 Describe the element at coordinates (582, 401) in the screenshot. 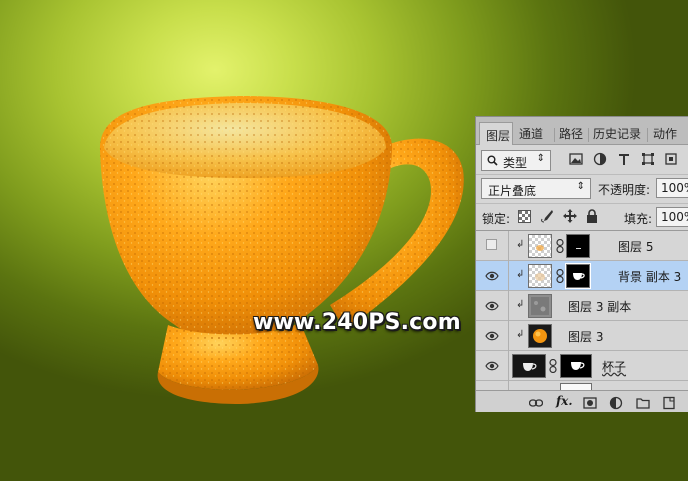

I see `layers-bottom-toolbar: fx.` at that location.